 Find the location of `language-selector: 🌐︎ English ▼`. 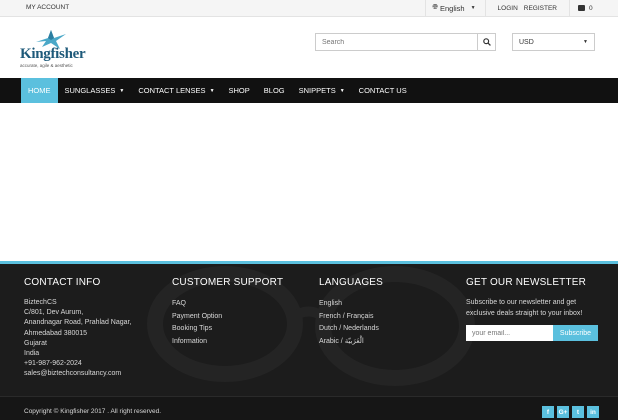

language-selector: 🌐︎ English ▼ is located at coordinates (454, 8).